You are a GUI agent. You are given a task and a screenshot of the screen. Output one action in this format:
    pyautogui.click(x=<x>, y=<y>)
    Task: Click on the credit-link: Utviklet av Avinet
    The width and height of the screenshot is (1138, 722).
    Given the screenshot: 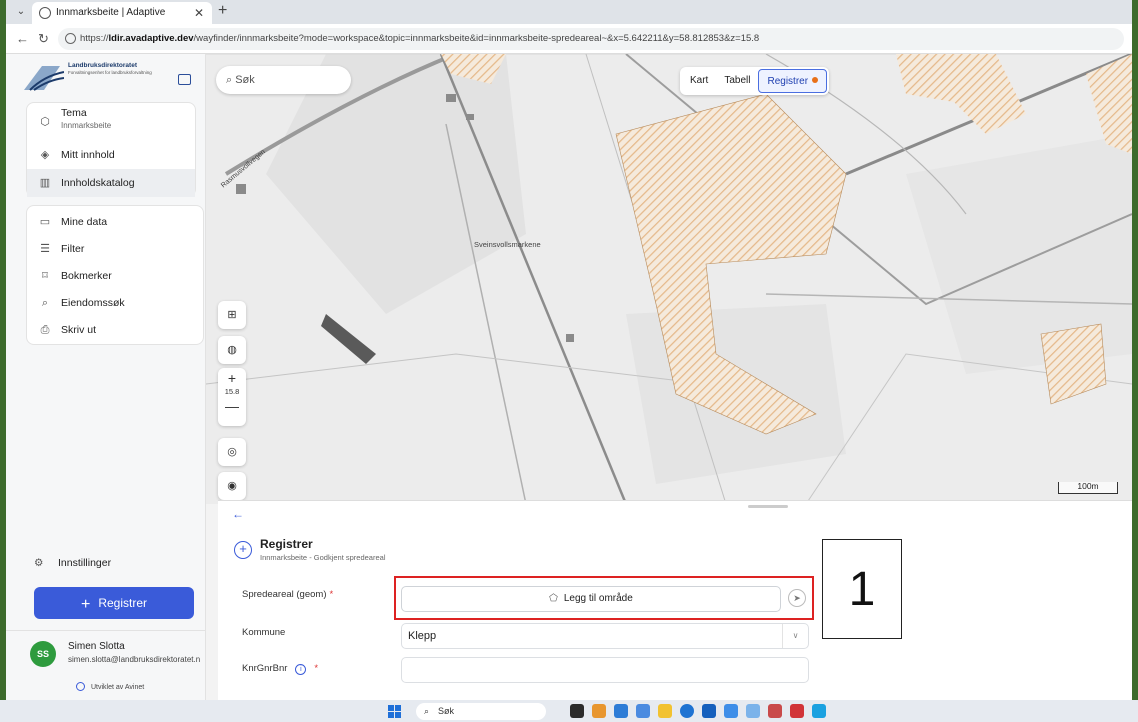 What is the action you would take?
    pyautogui.click(x=110, y=686)
    